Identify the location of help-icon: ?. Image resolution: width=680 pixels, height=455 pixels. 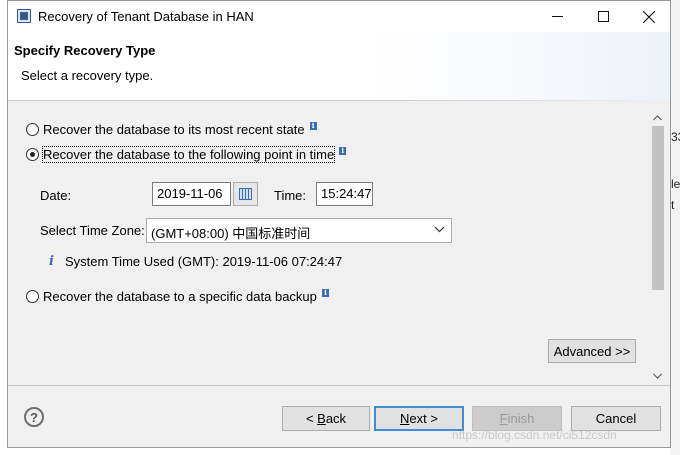
(34, 417).